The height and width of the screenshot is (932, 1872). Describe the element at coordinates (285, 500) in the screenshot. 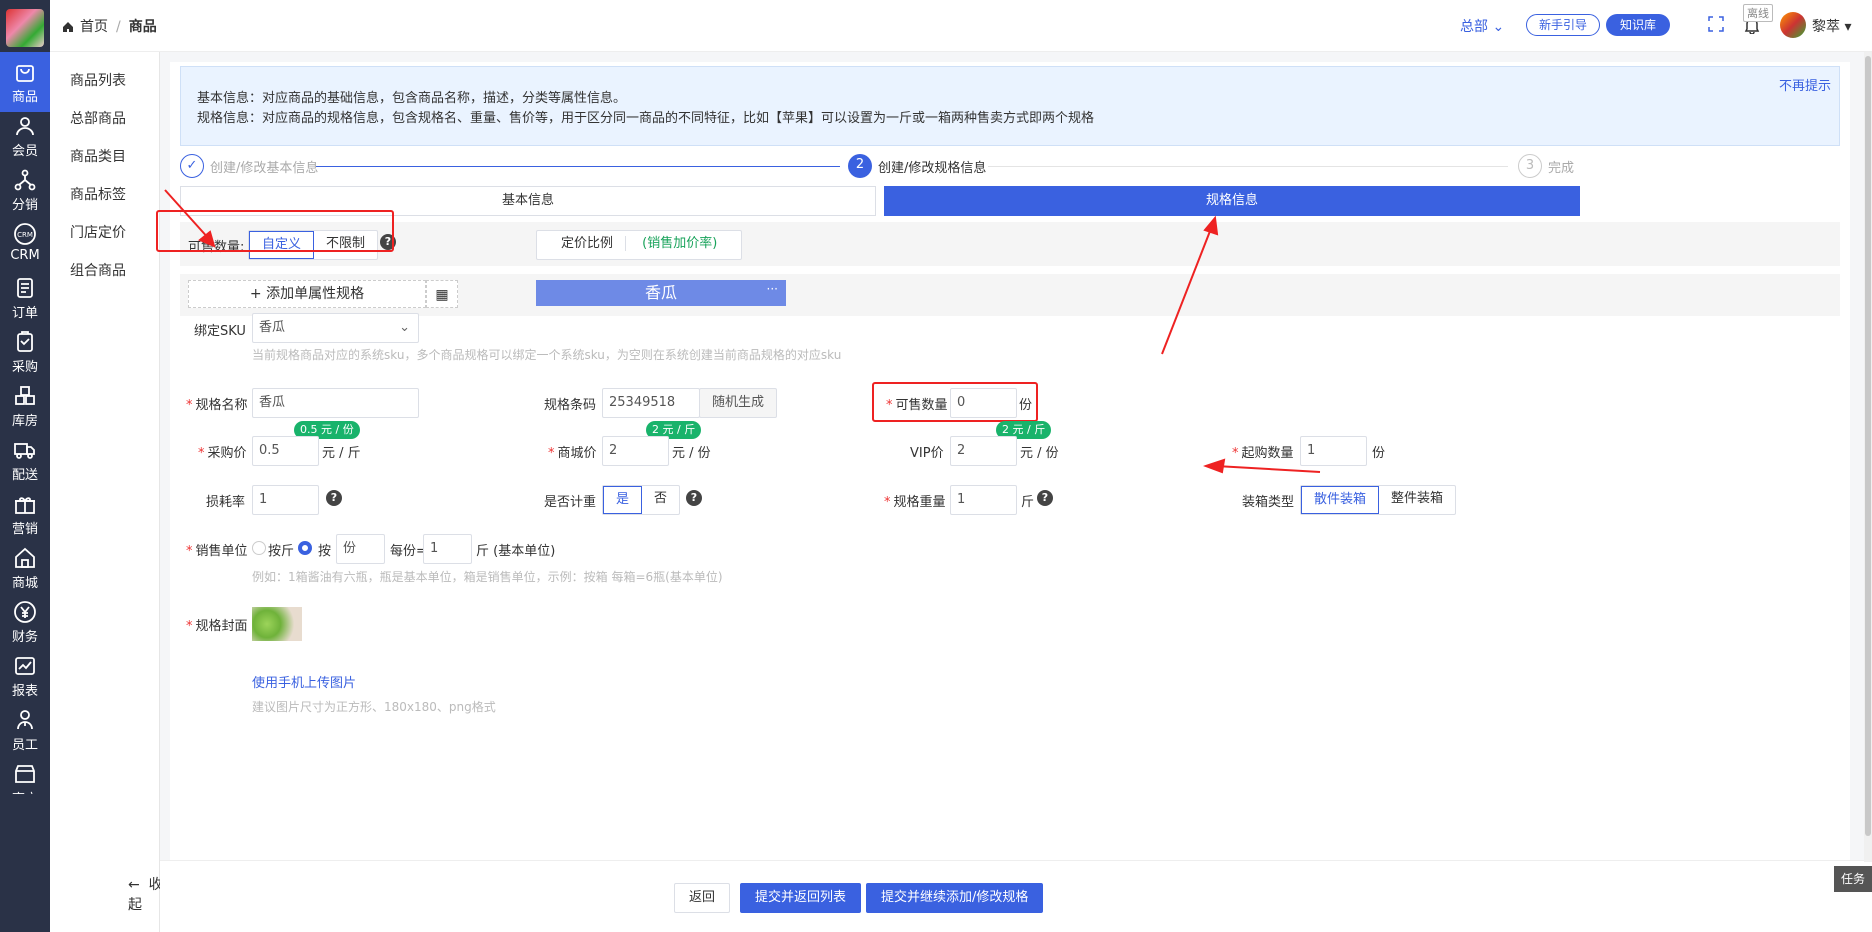

I see `loss-rate-input: 1` at that location.